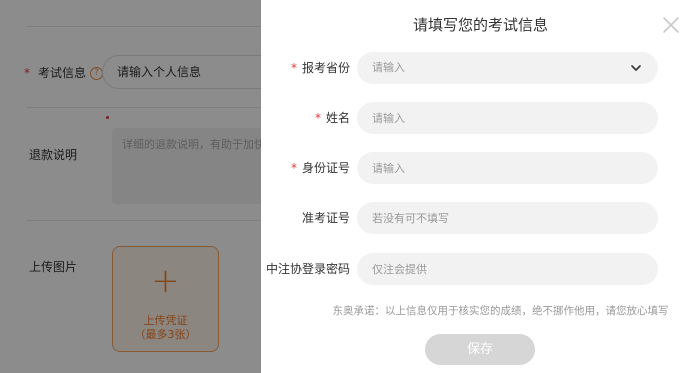 The height and width of the screenshot is (373, 700). I want to click on promise-text: 东奥承诺：以上信息仅用于核实您的成绩，绝不挪作他用，请您放心填写, so click(500, 311).